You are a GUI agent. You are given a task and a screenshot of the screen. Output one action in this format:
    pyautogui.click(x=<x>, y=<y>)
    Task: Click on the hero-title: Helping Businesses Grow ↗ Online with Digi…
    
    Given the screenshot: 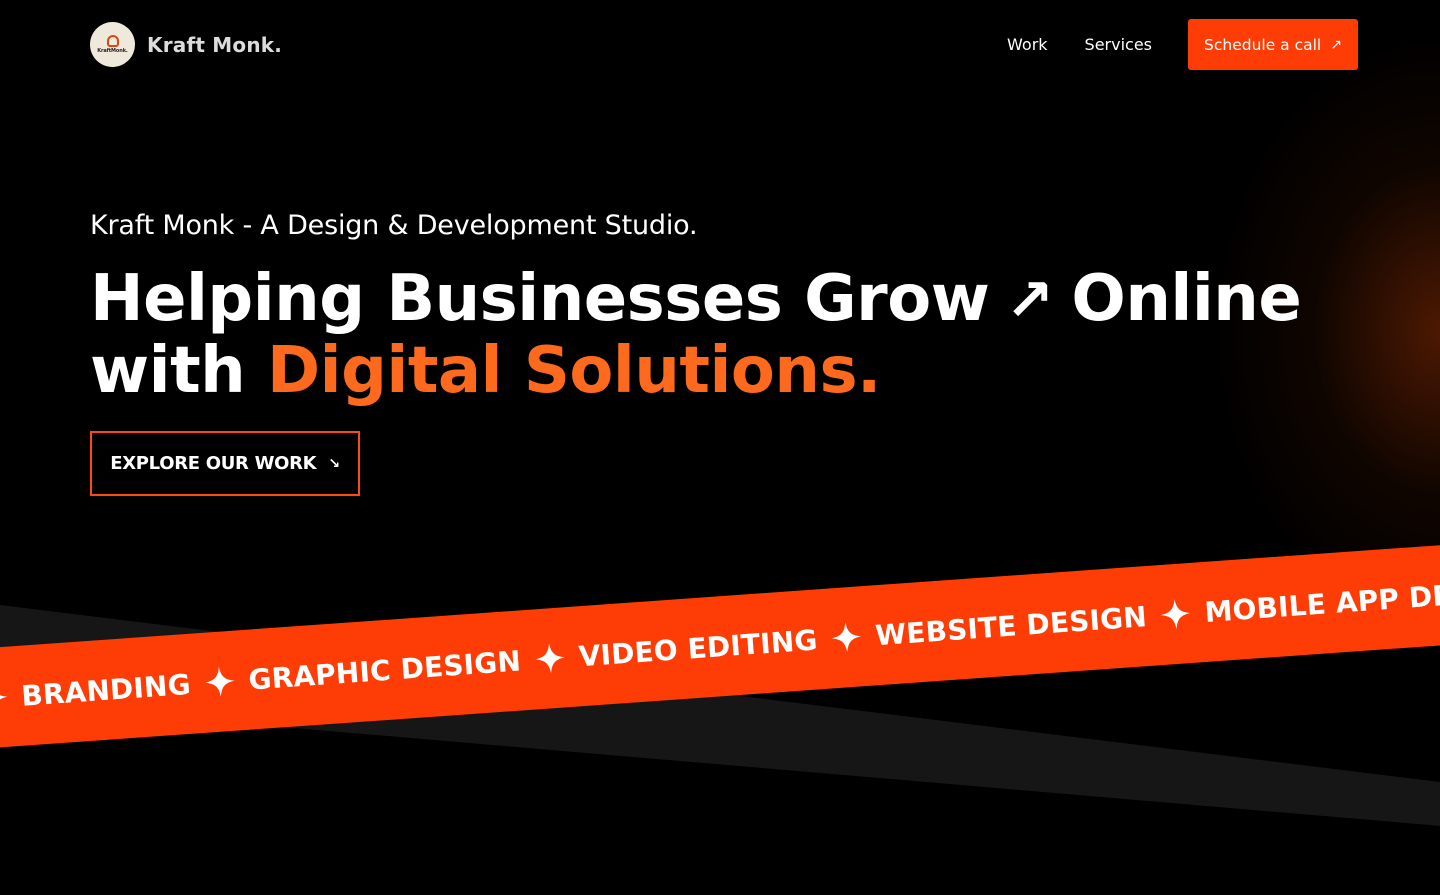 What is the action you would take?
    pyautogui.click(x=715, y=335)
    